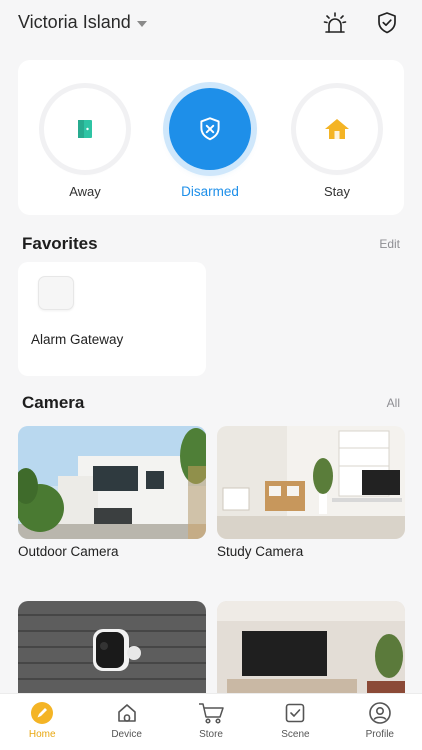 This screenshot has width=422, height=750. I want to click on nav-label: Device, so click(126, 734).